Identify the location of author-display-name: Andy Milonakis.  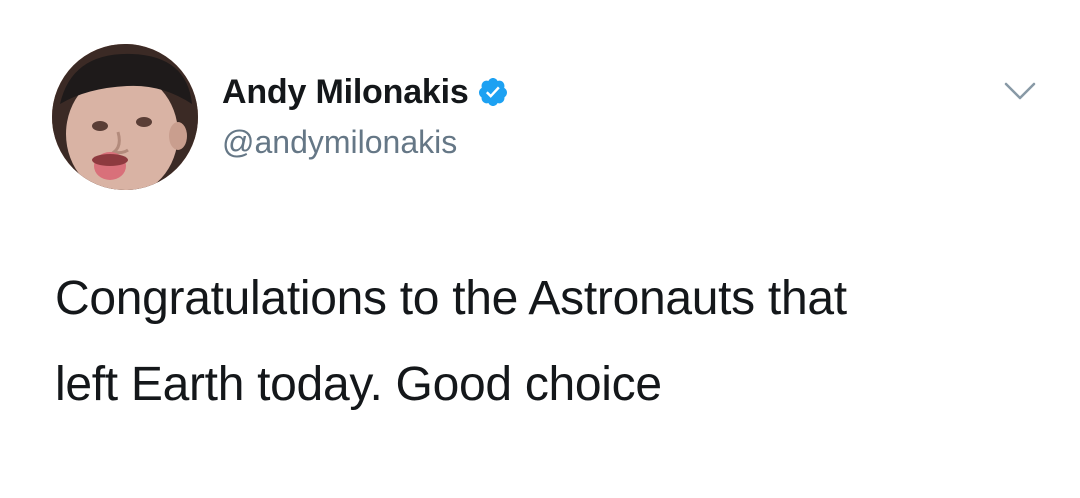
(345, 92).